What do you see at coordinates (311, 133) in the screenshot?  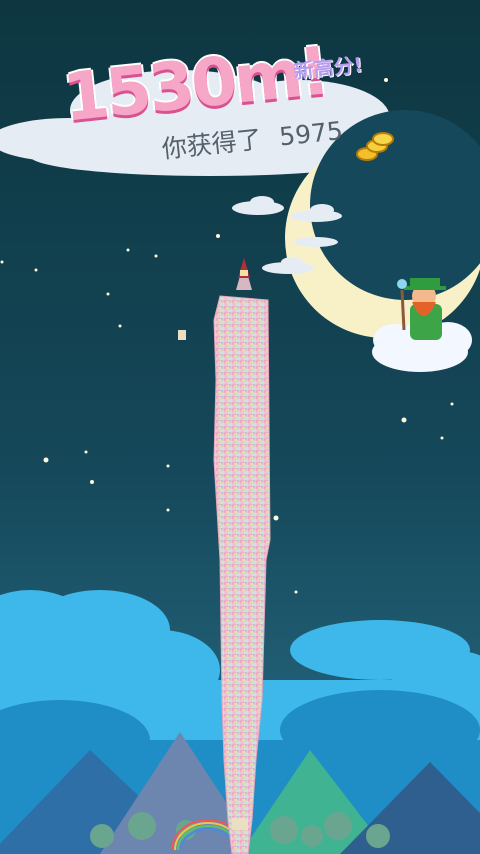 I see `coins-amount: 5975` at bounding box center [311, 133].